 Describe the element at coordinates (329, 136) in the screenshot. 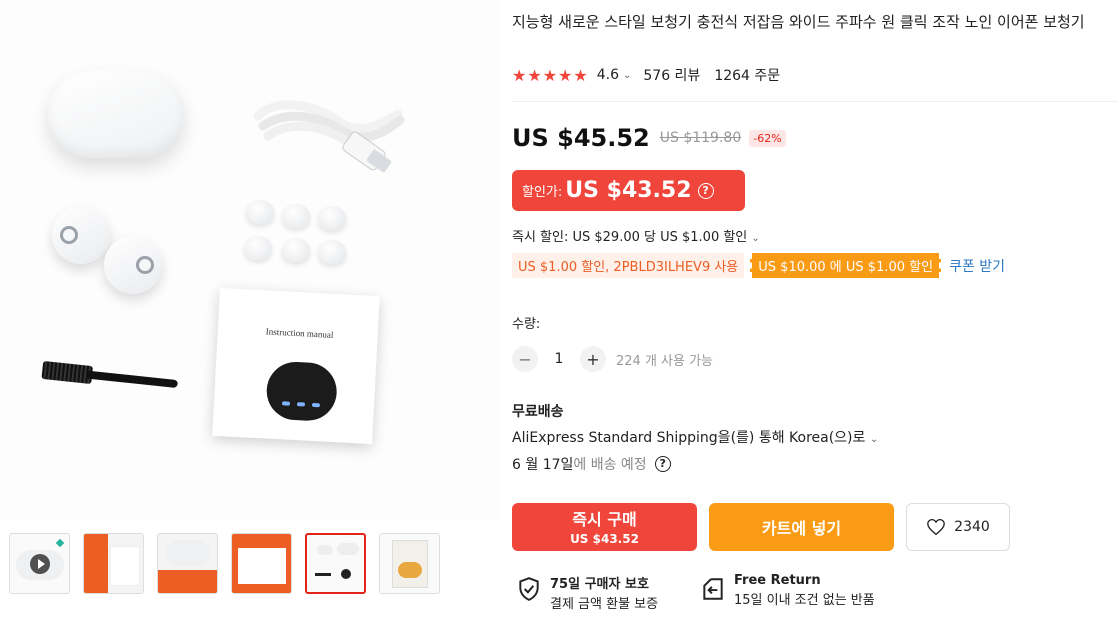

I see `usb-cable-image` at that location.